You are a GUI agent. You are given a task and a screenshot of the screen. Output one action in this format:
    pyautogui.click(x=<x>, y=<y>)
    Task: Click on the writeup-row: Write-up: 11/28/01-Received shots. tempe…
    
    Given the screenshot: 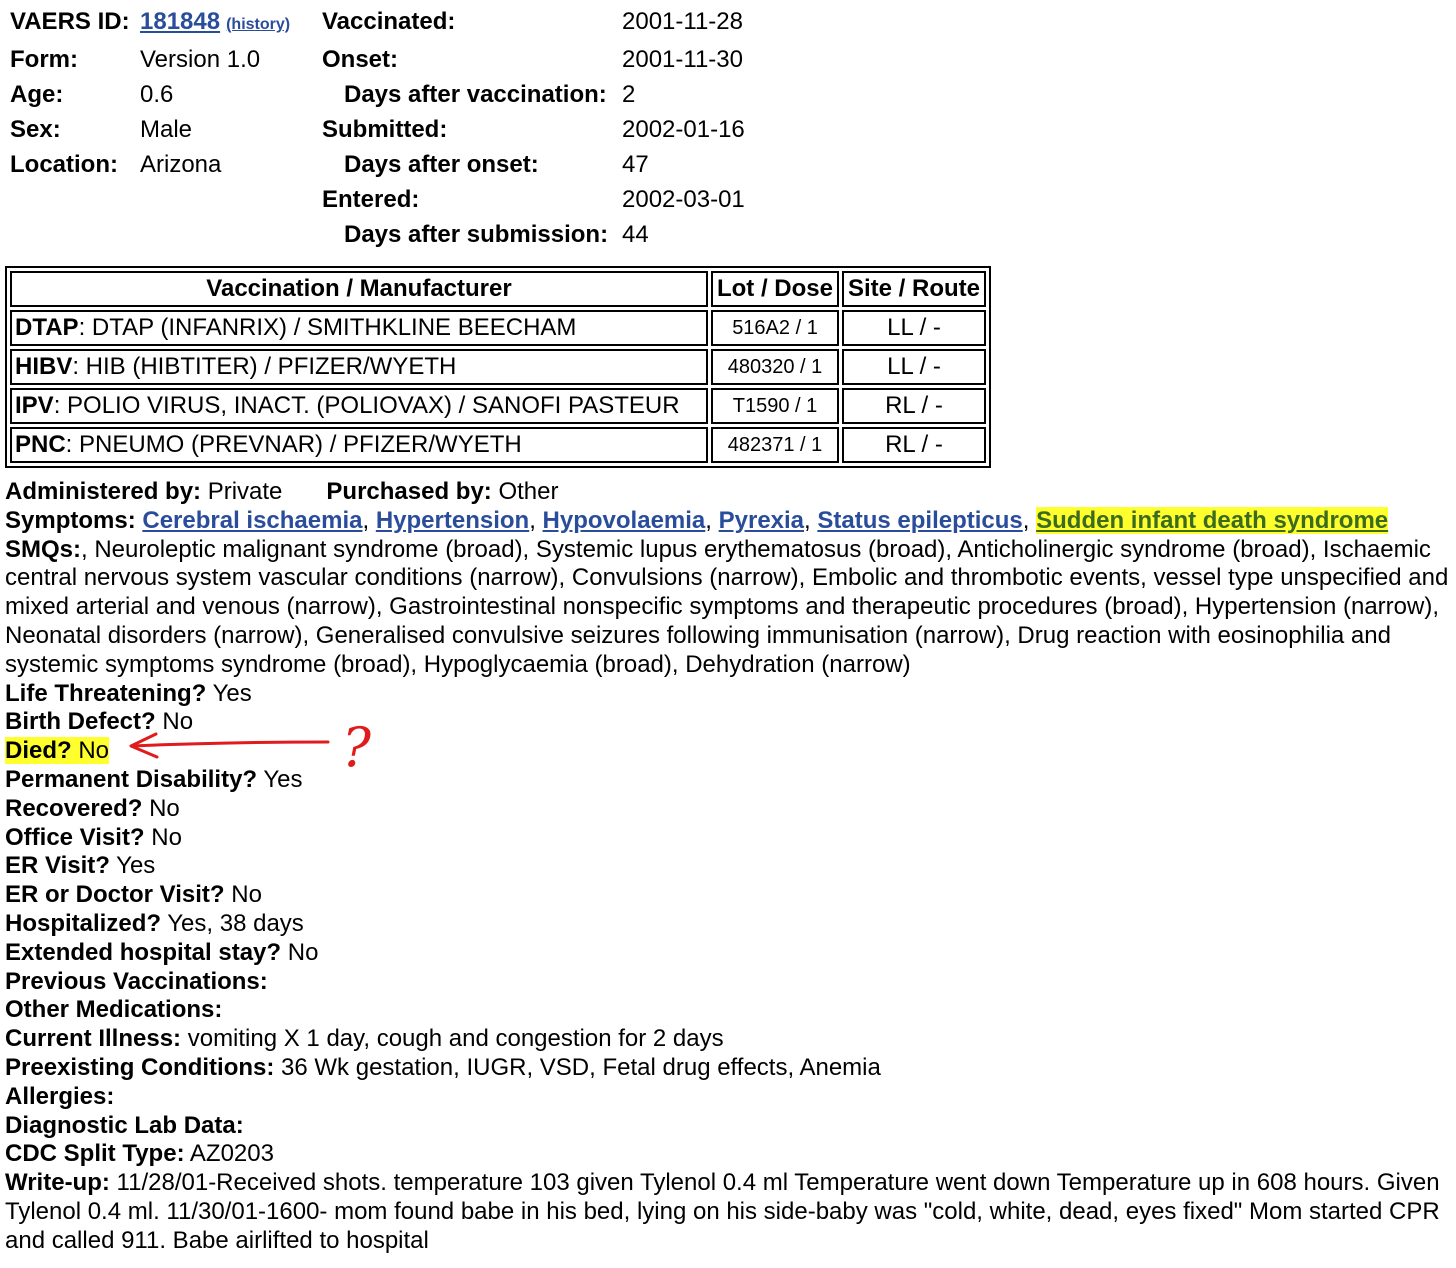 What is the action you would take?
    pyautogui.click(x=728, y=1212)
    